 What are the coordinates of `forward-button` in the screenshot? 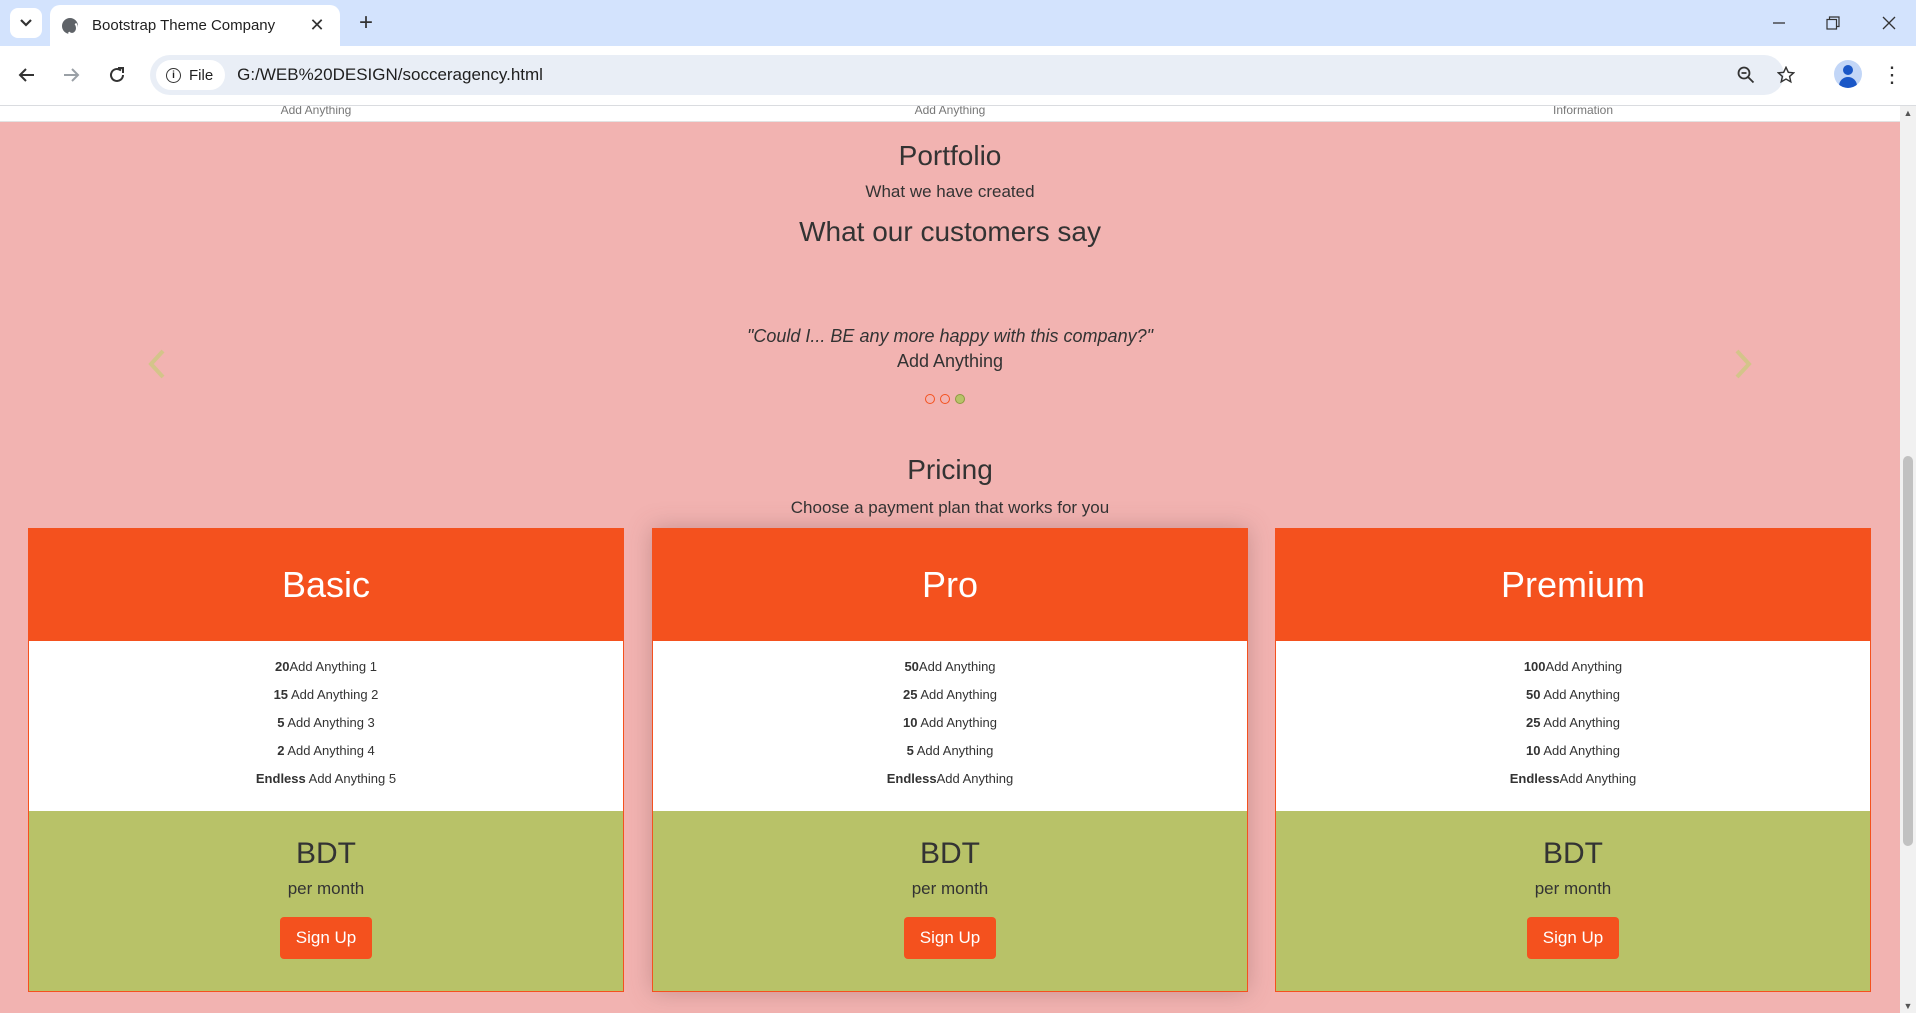 It's located at (71, 75).